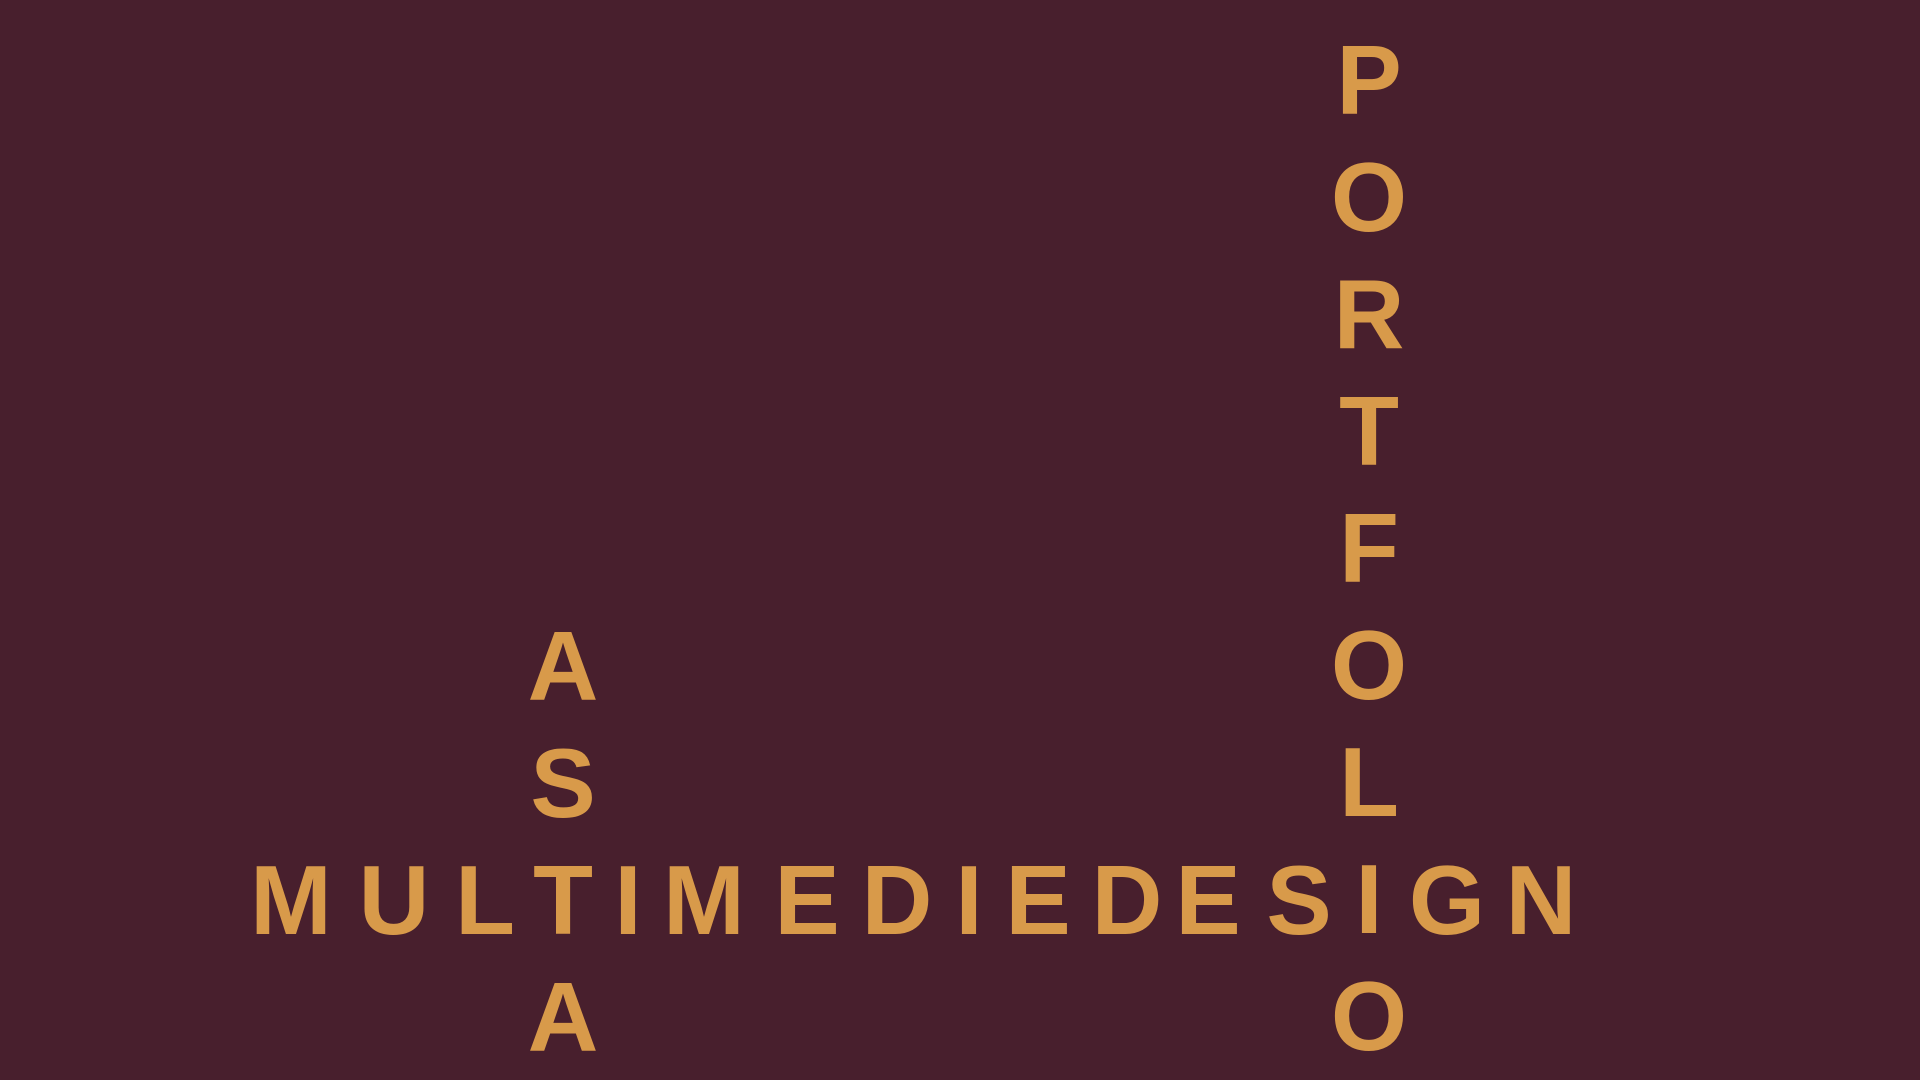  What do you see at coordinates (1369, 1016) in the screenshot?
I see `portfolio-letter-o3: O` at bounding box center [1369, 1016].